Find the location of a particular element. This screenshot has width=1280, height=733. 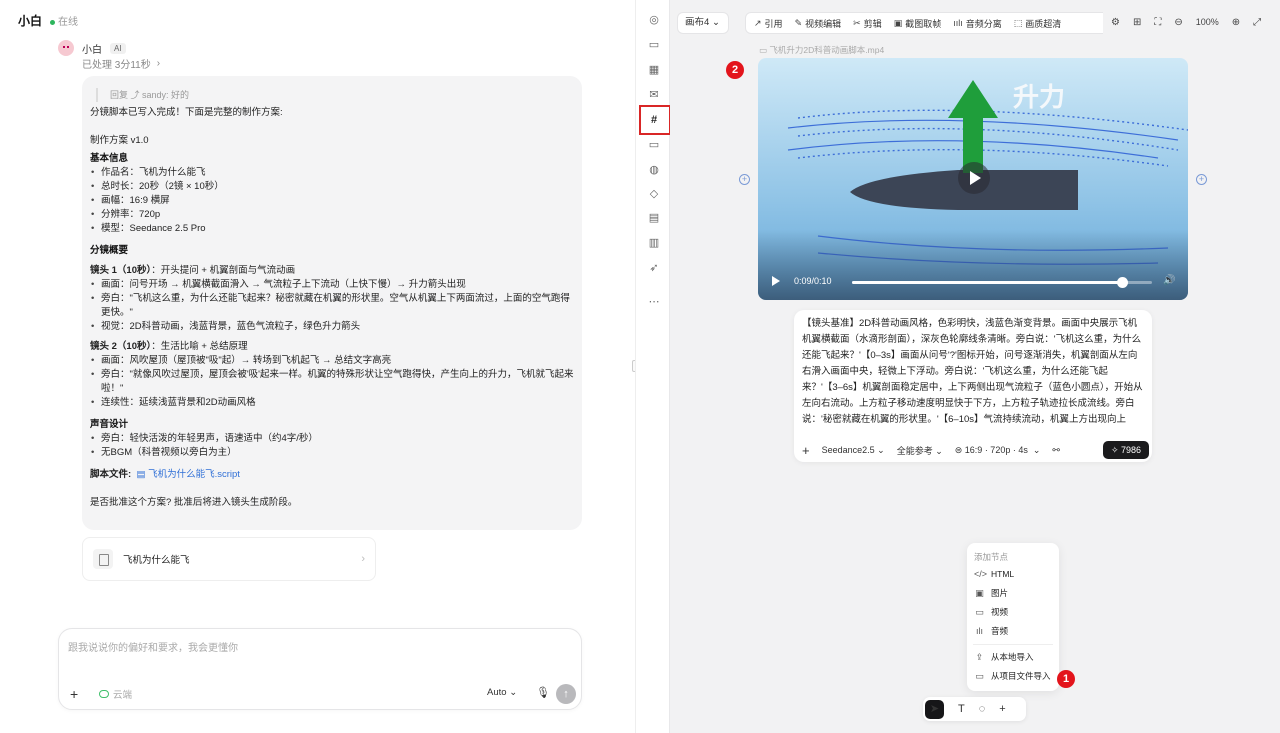

send-button: ↑ is located at coordinates (566, 694).